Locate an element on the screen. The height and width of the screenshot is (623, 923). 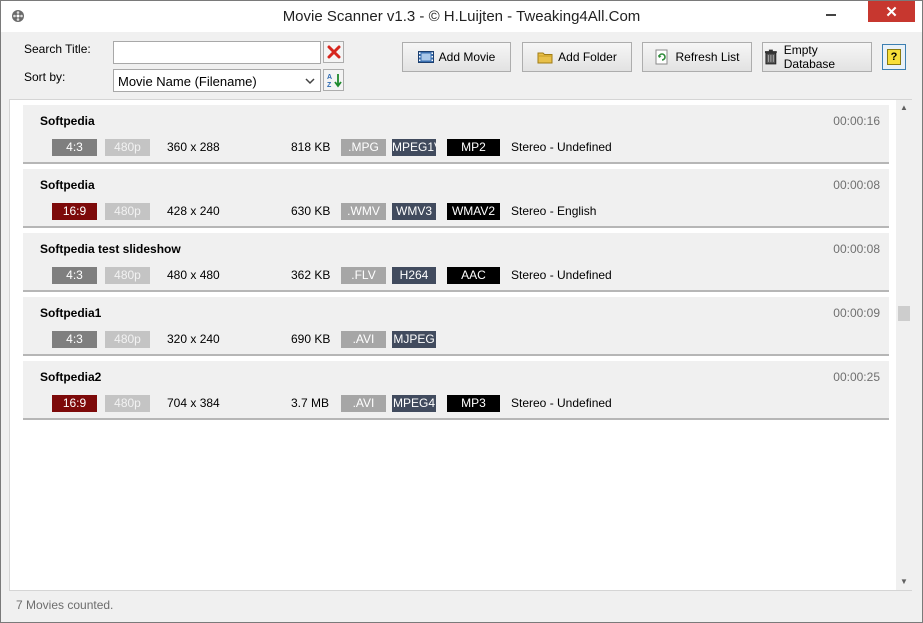
add-folder-label: Add Folder is located at coordinates (587, 57).